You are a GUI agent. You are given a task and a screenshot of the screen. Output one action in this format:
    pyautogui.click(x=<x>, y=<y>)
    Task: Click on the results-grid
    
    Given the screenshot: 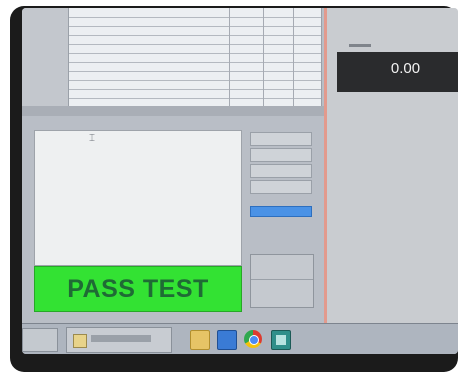 What is the action you would take?
    pyautogui.click(x=195, y=57)
    